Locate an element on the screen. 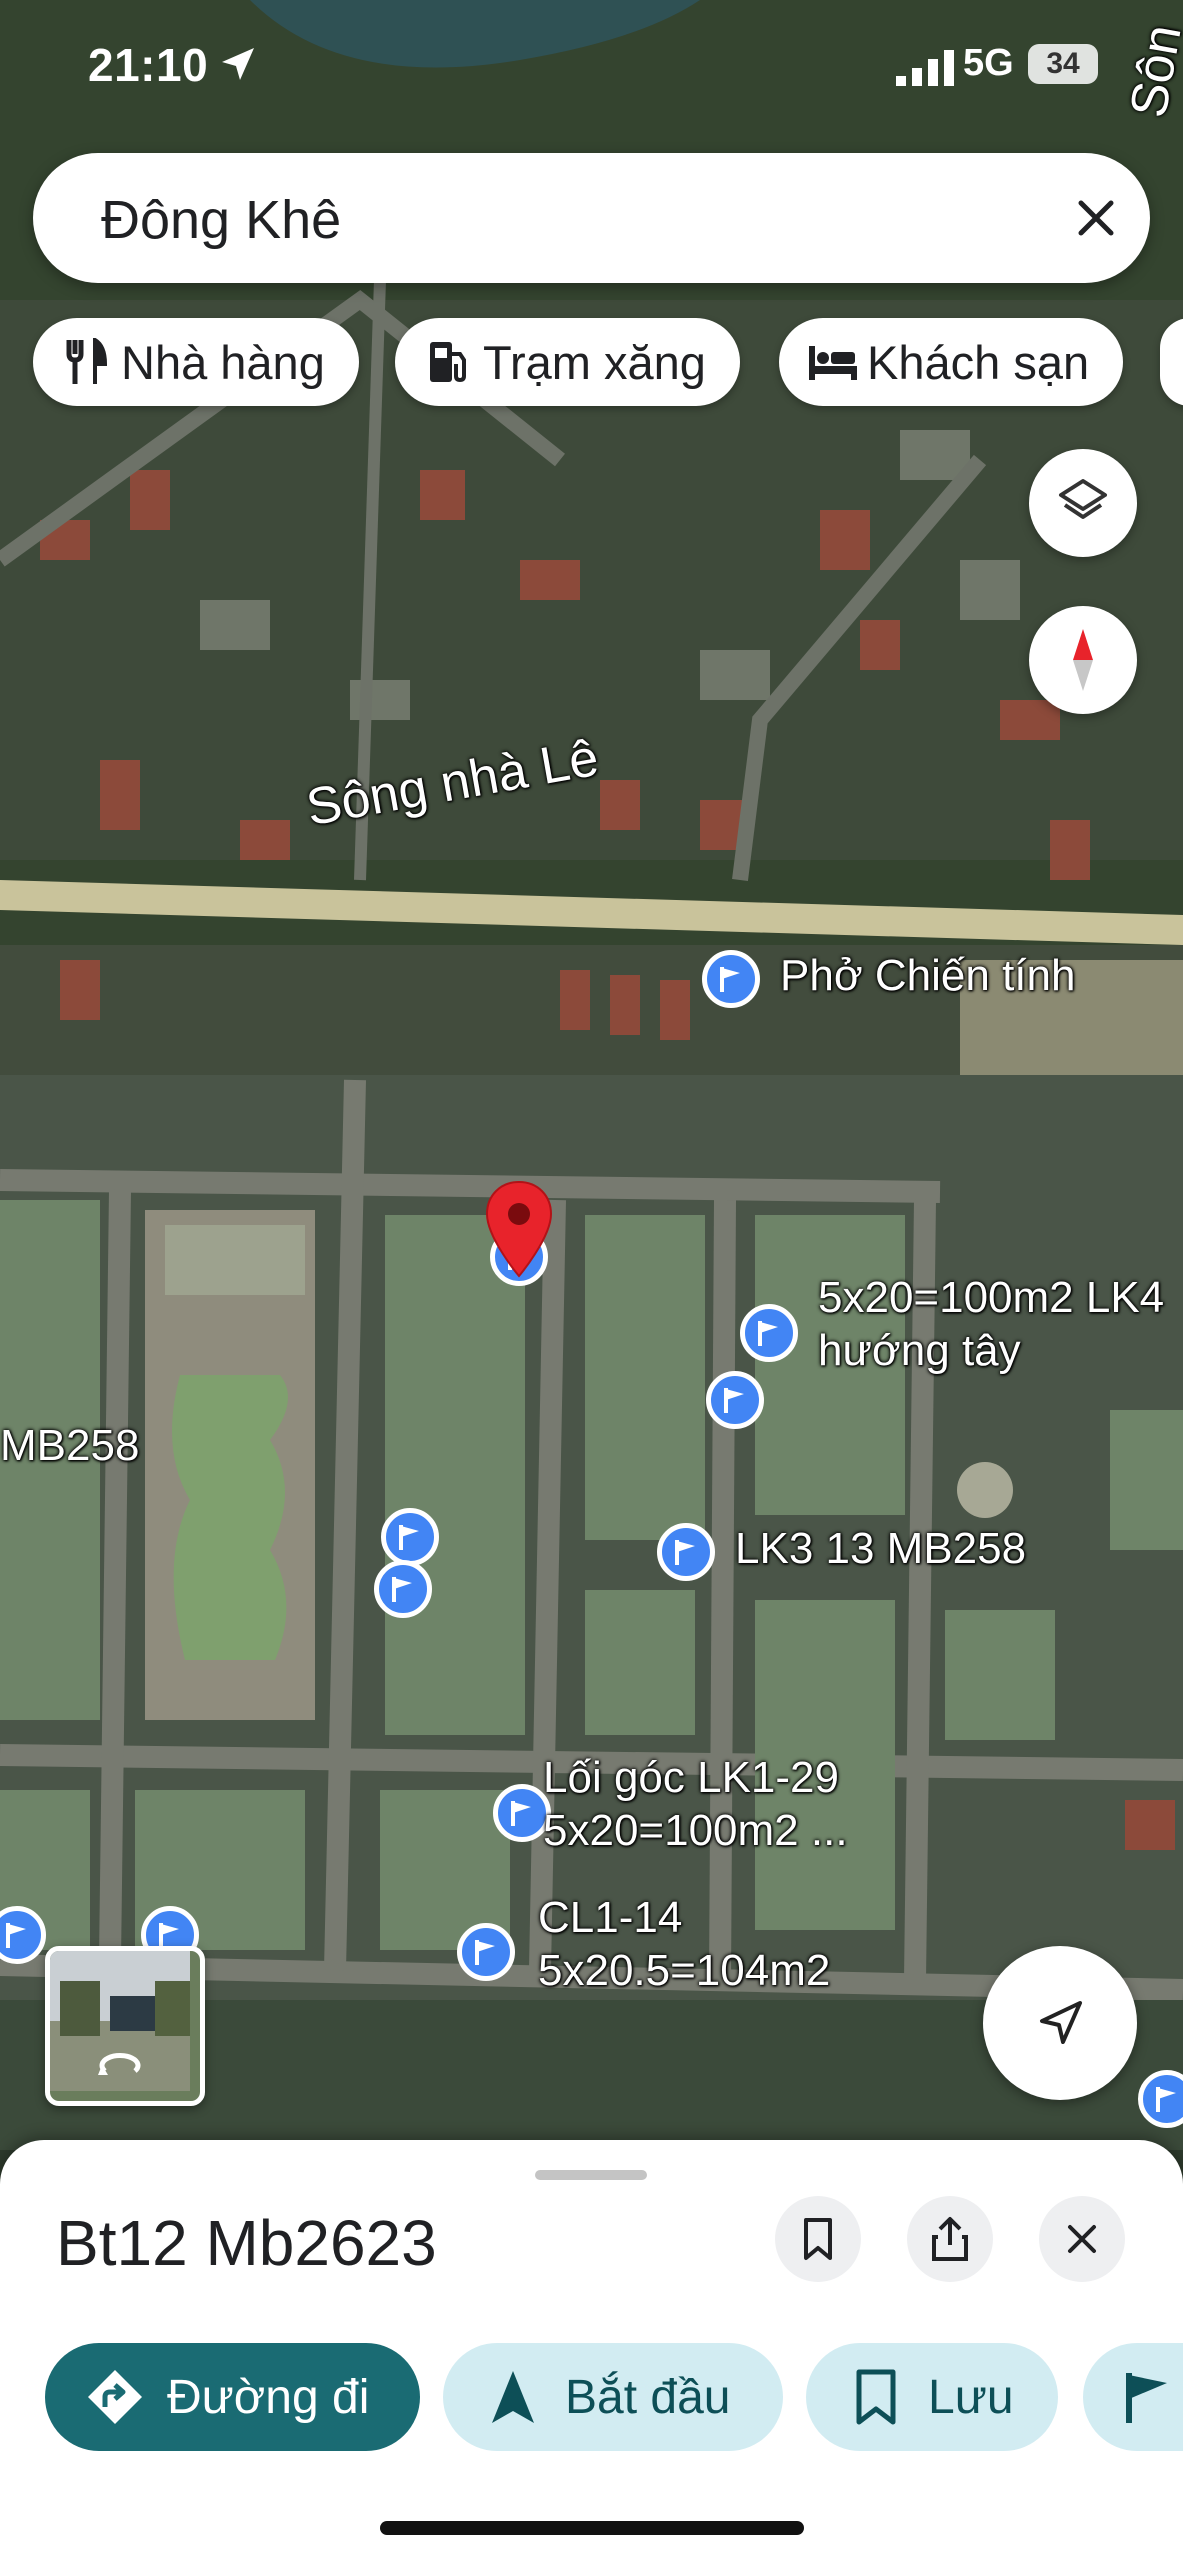 This screenshot has height=2560, width=1183. chip-restaurants: Nhà hàng is located at coordinates (196, 362).